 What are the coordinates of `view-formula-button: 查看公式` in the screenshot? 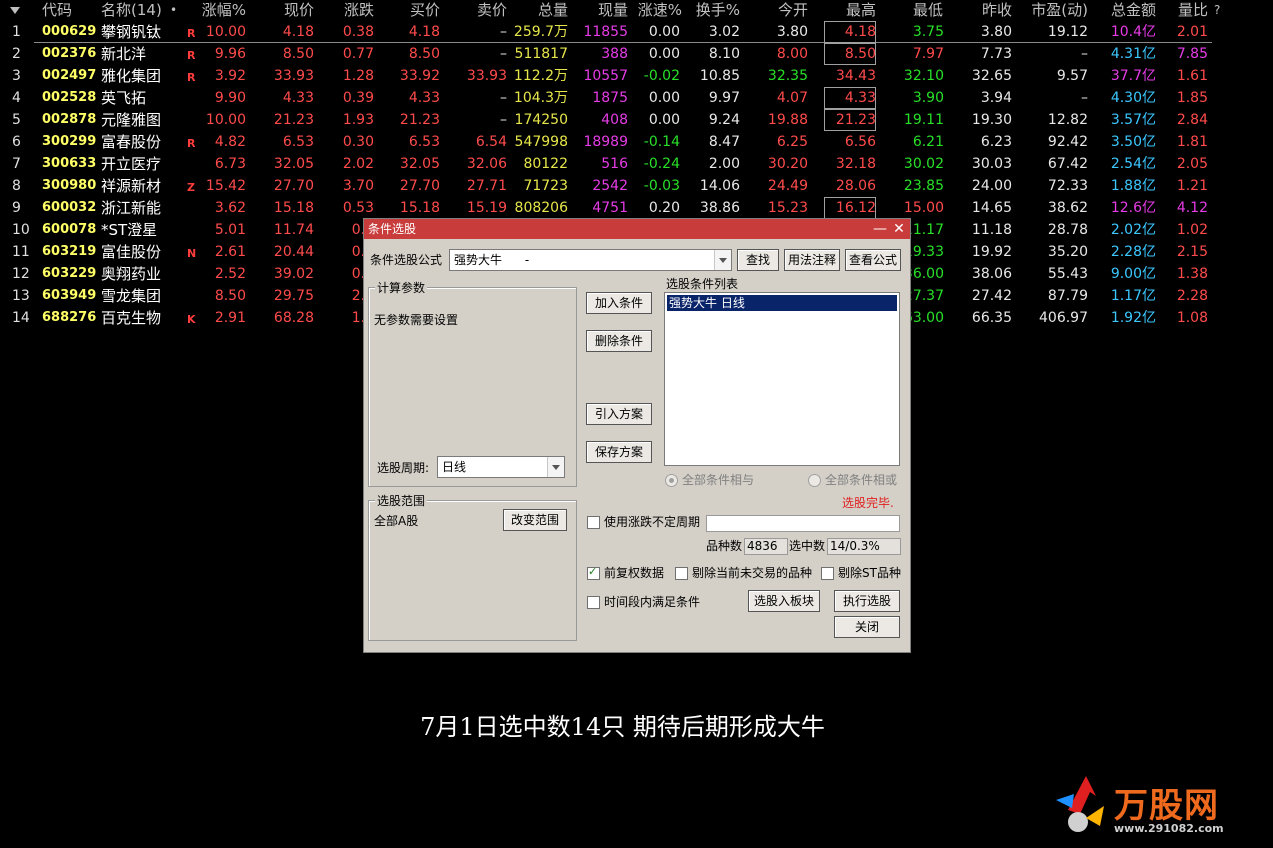 It's located at (873, 260).